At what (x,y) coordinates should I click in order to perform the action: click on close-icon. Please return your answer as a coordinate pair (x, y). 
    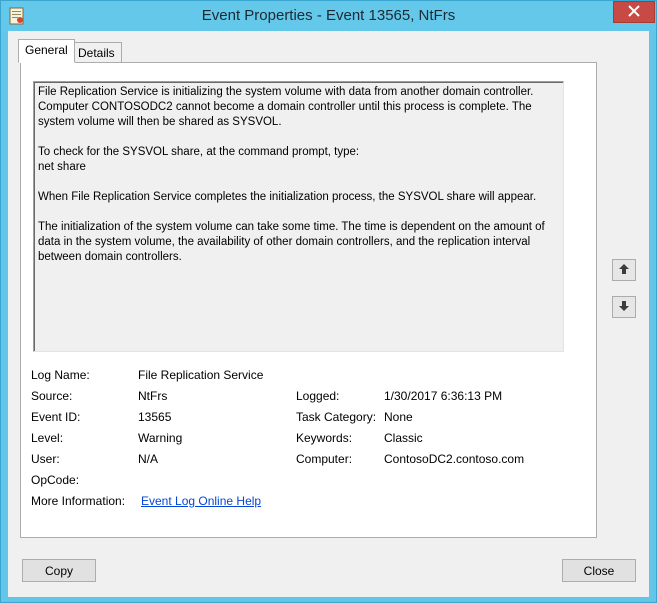
    Looking at the image, I should click on (634, 12).